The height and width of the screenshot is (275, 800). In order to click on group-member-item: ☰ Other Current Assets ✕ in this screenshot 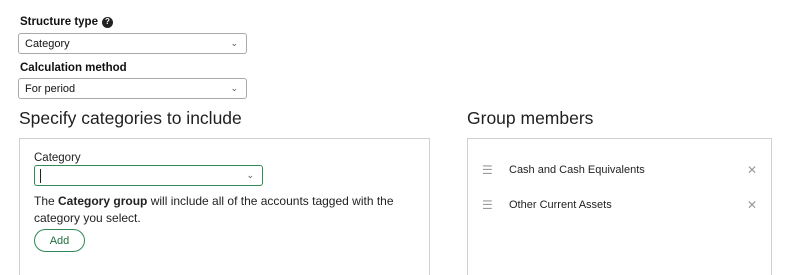, I will do `click(619, 205)`.